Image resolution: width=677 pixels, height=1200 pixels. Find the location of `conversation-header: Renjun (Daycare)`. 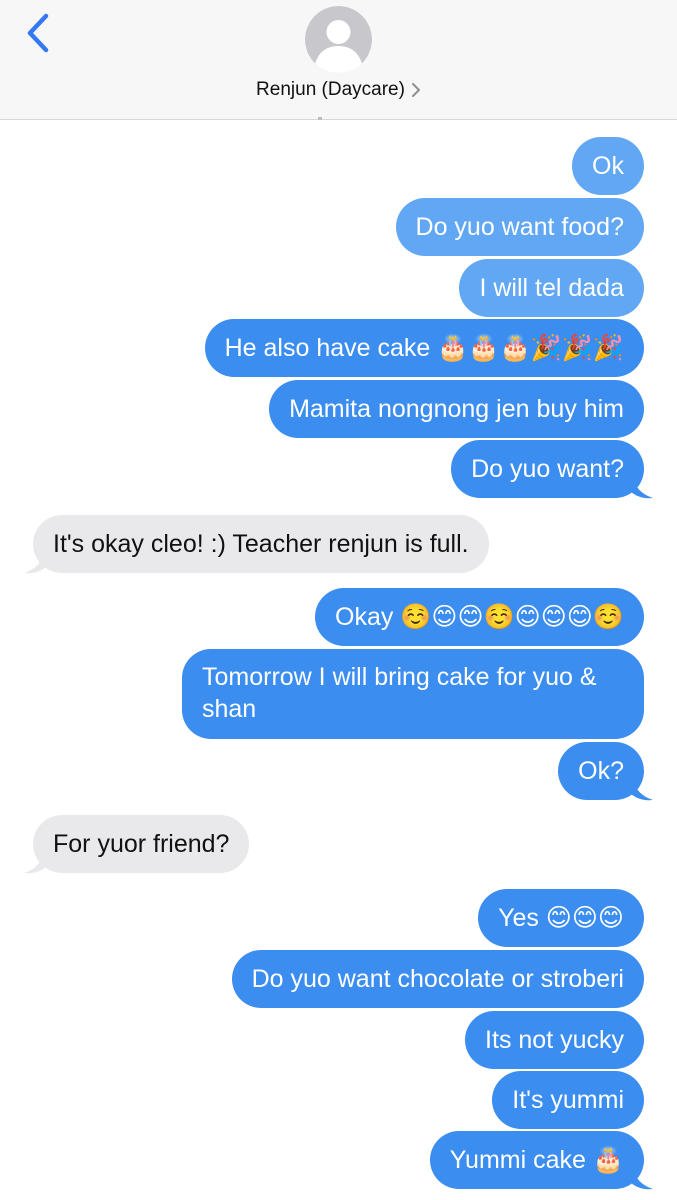

conversation-header: Renjun (Daycare) is located at coordinates (338, 60).